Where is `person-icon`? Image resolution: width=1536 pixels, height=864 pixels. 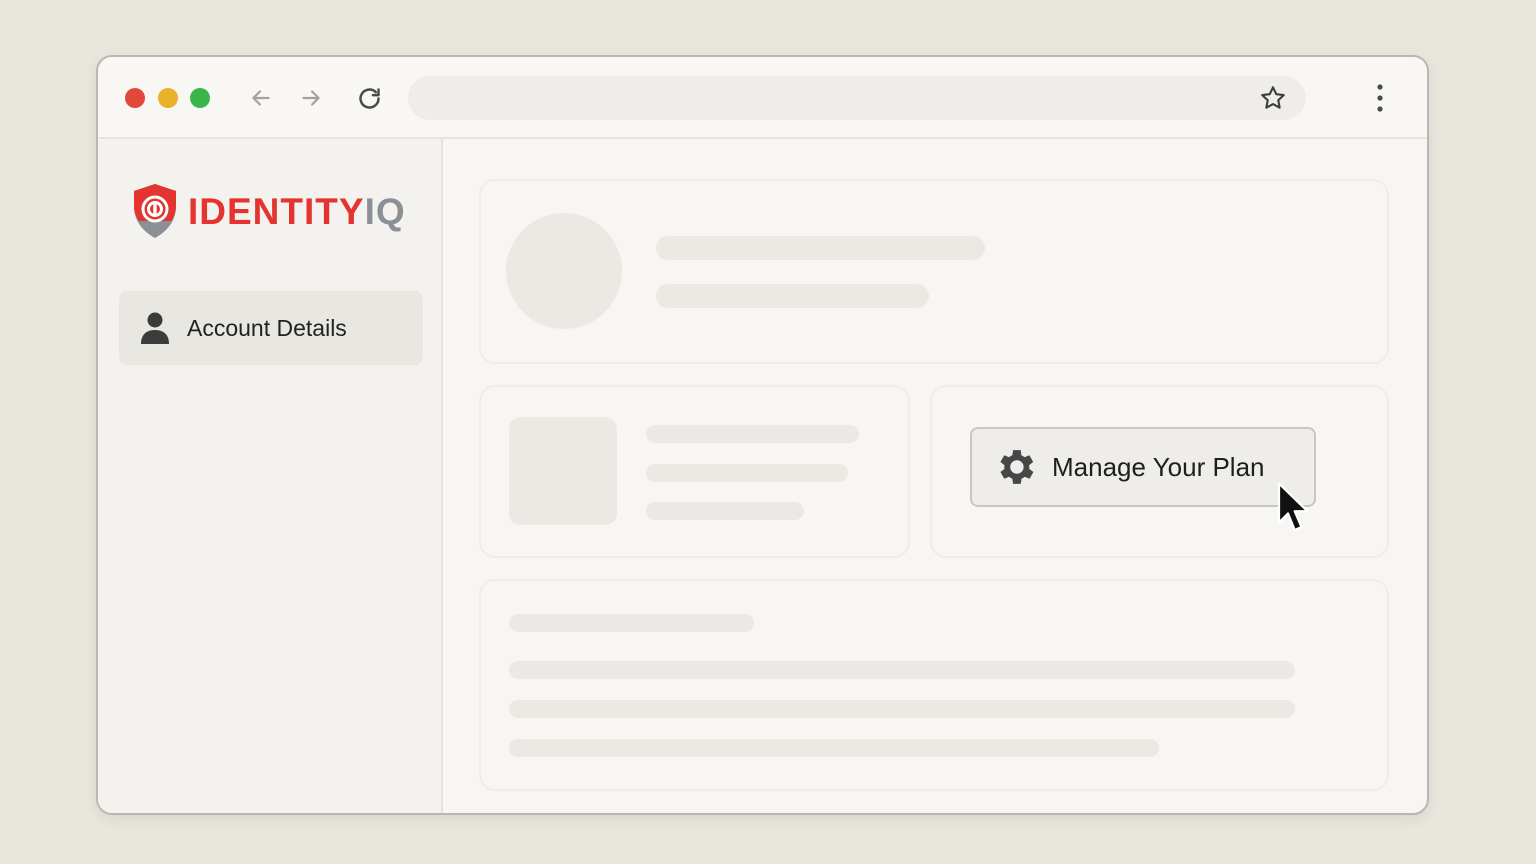
person-icon is located at coordinates (155, 328).